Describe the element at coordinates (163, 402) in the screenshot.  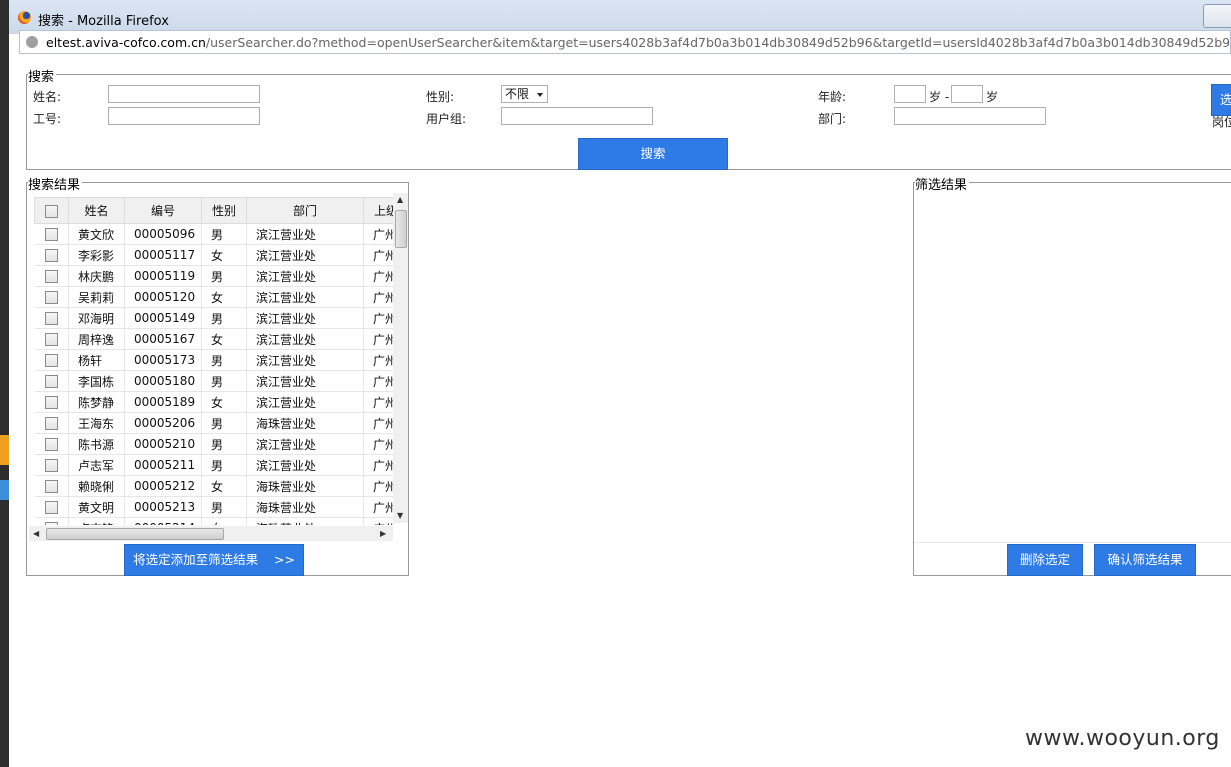
I see `cell-id: 00005189` at that location.